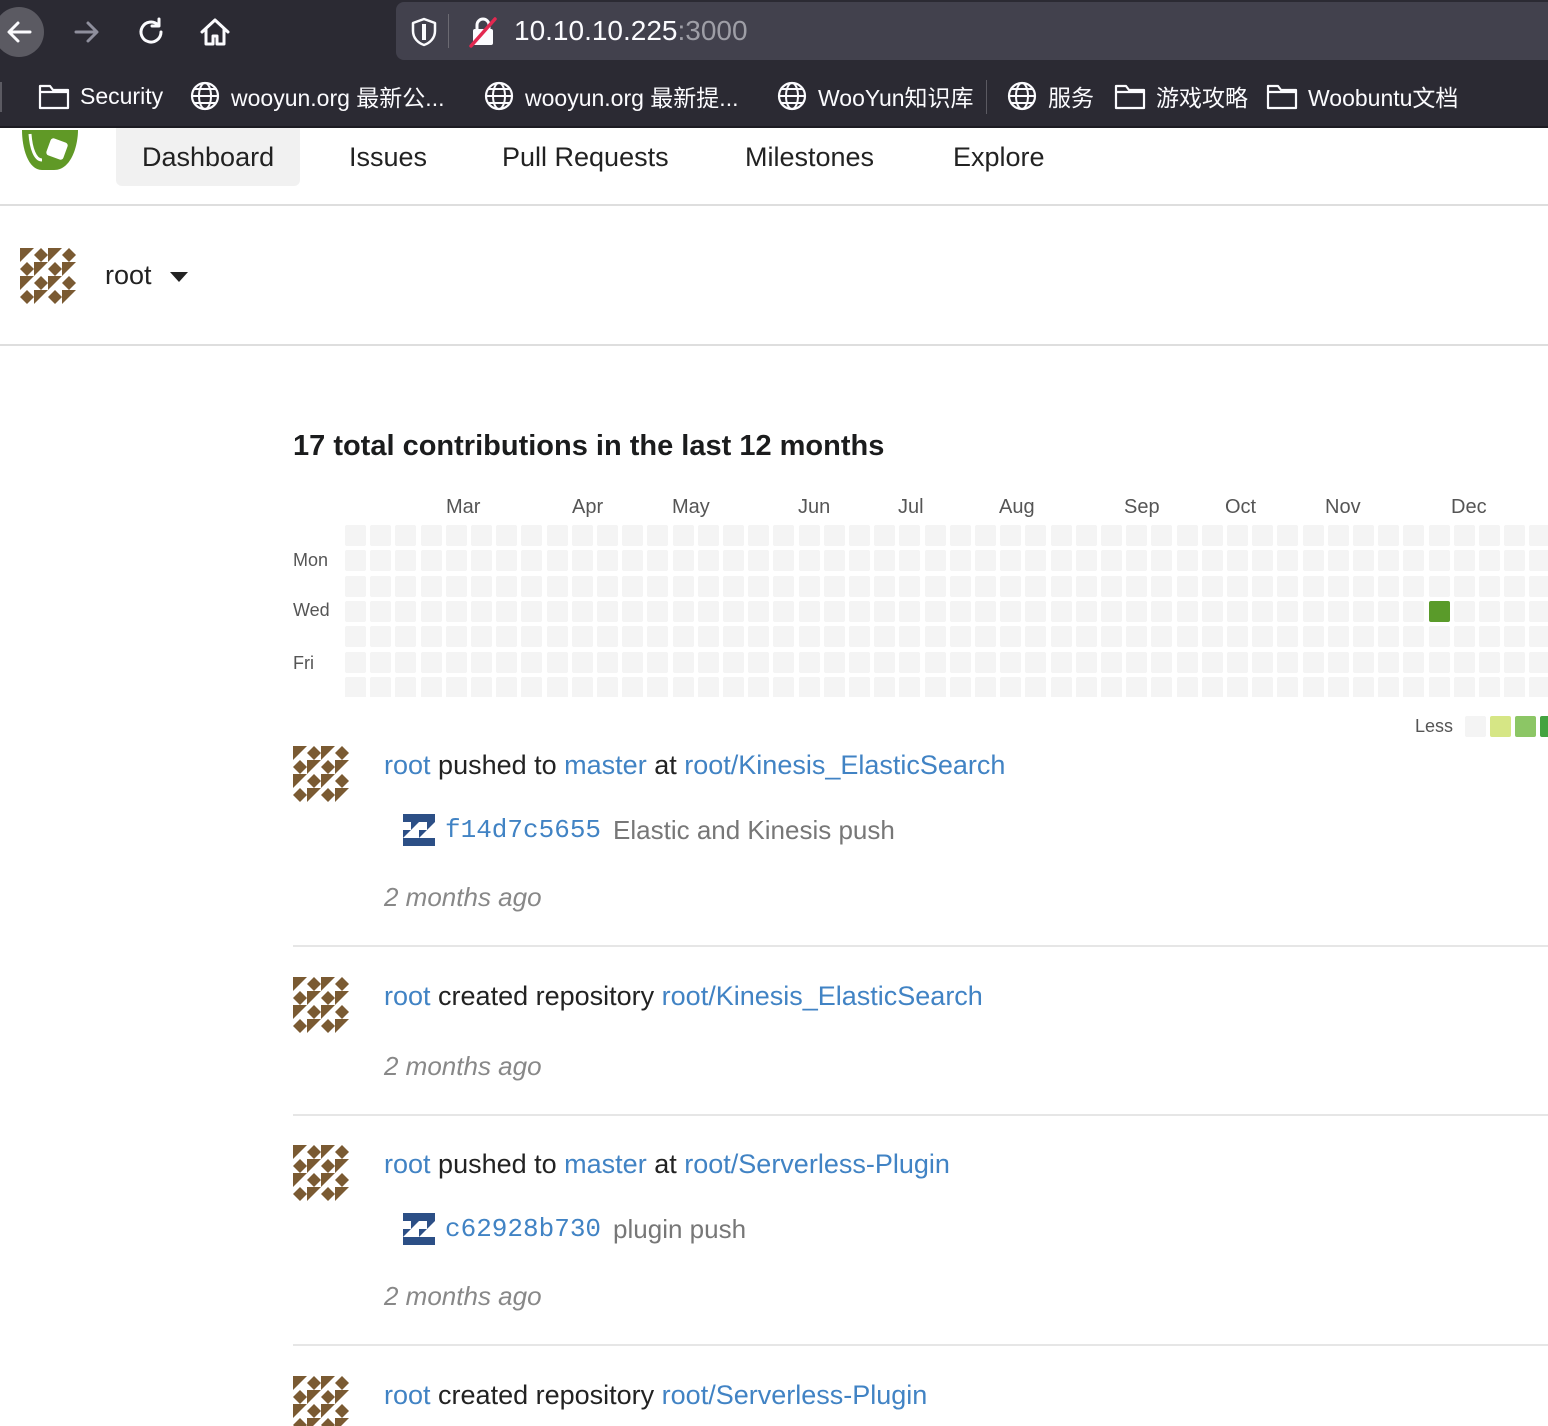  What do you see at coordinates (424, 32) in the screenshot?
I see `shield-icon` at bounding box center [424, 32].